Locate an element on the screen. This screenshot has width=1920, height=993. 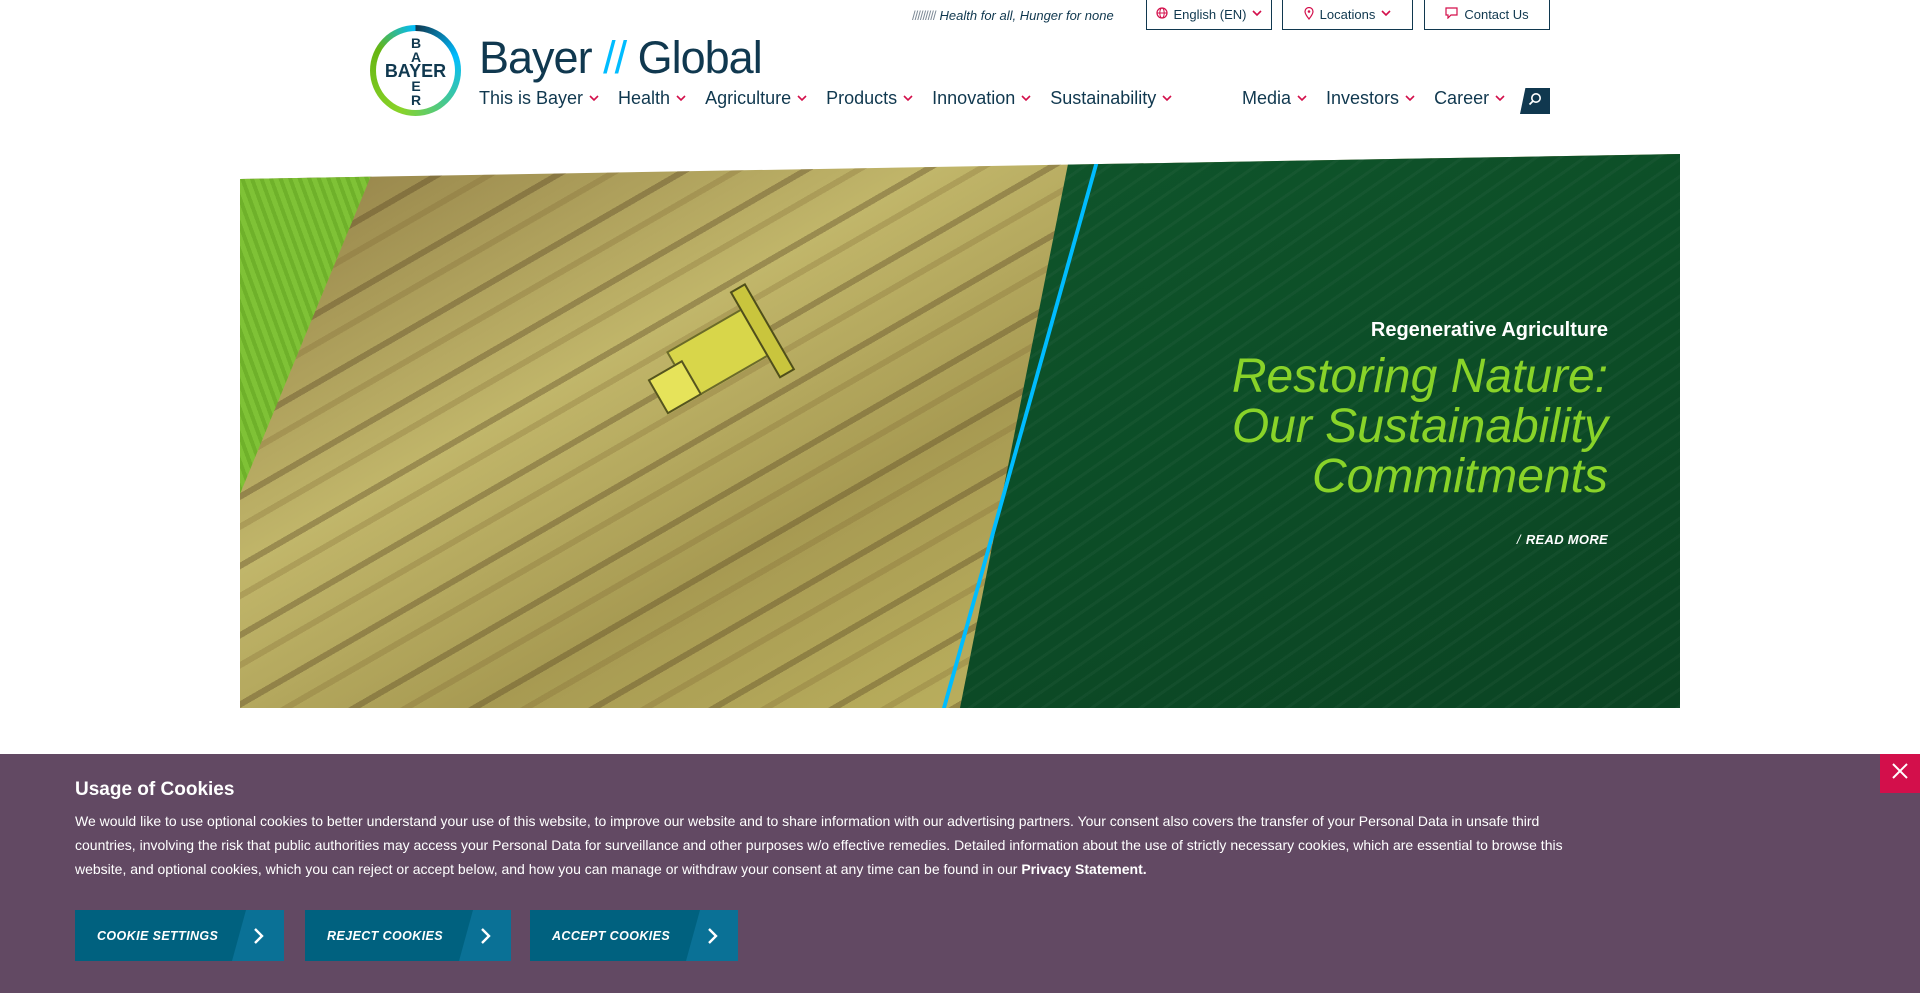
locations-label: Locations is located at coordinates (1347, 14).